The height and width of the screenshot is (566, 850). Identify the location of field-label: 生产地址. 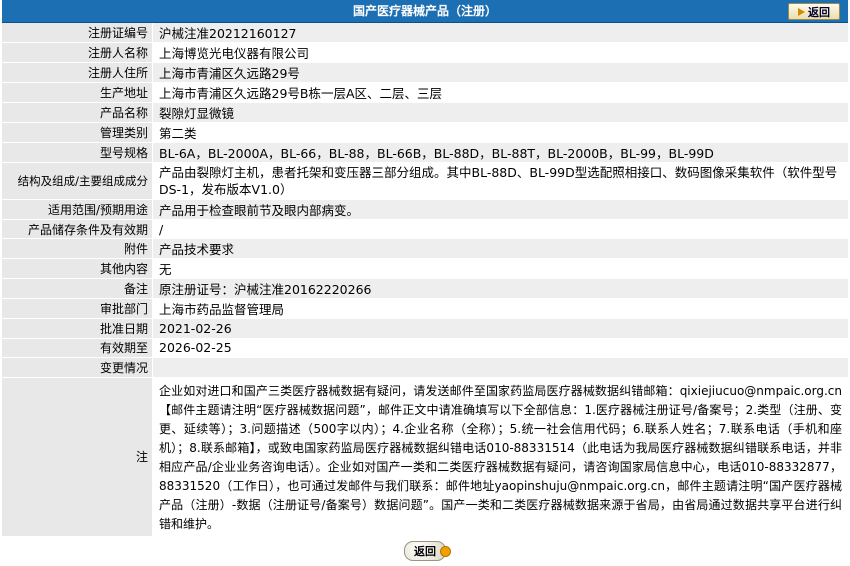
(77, 92).